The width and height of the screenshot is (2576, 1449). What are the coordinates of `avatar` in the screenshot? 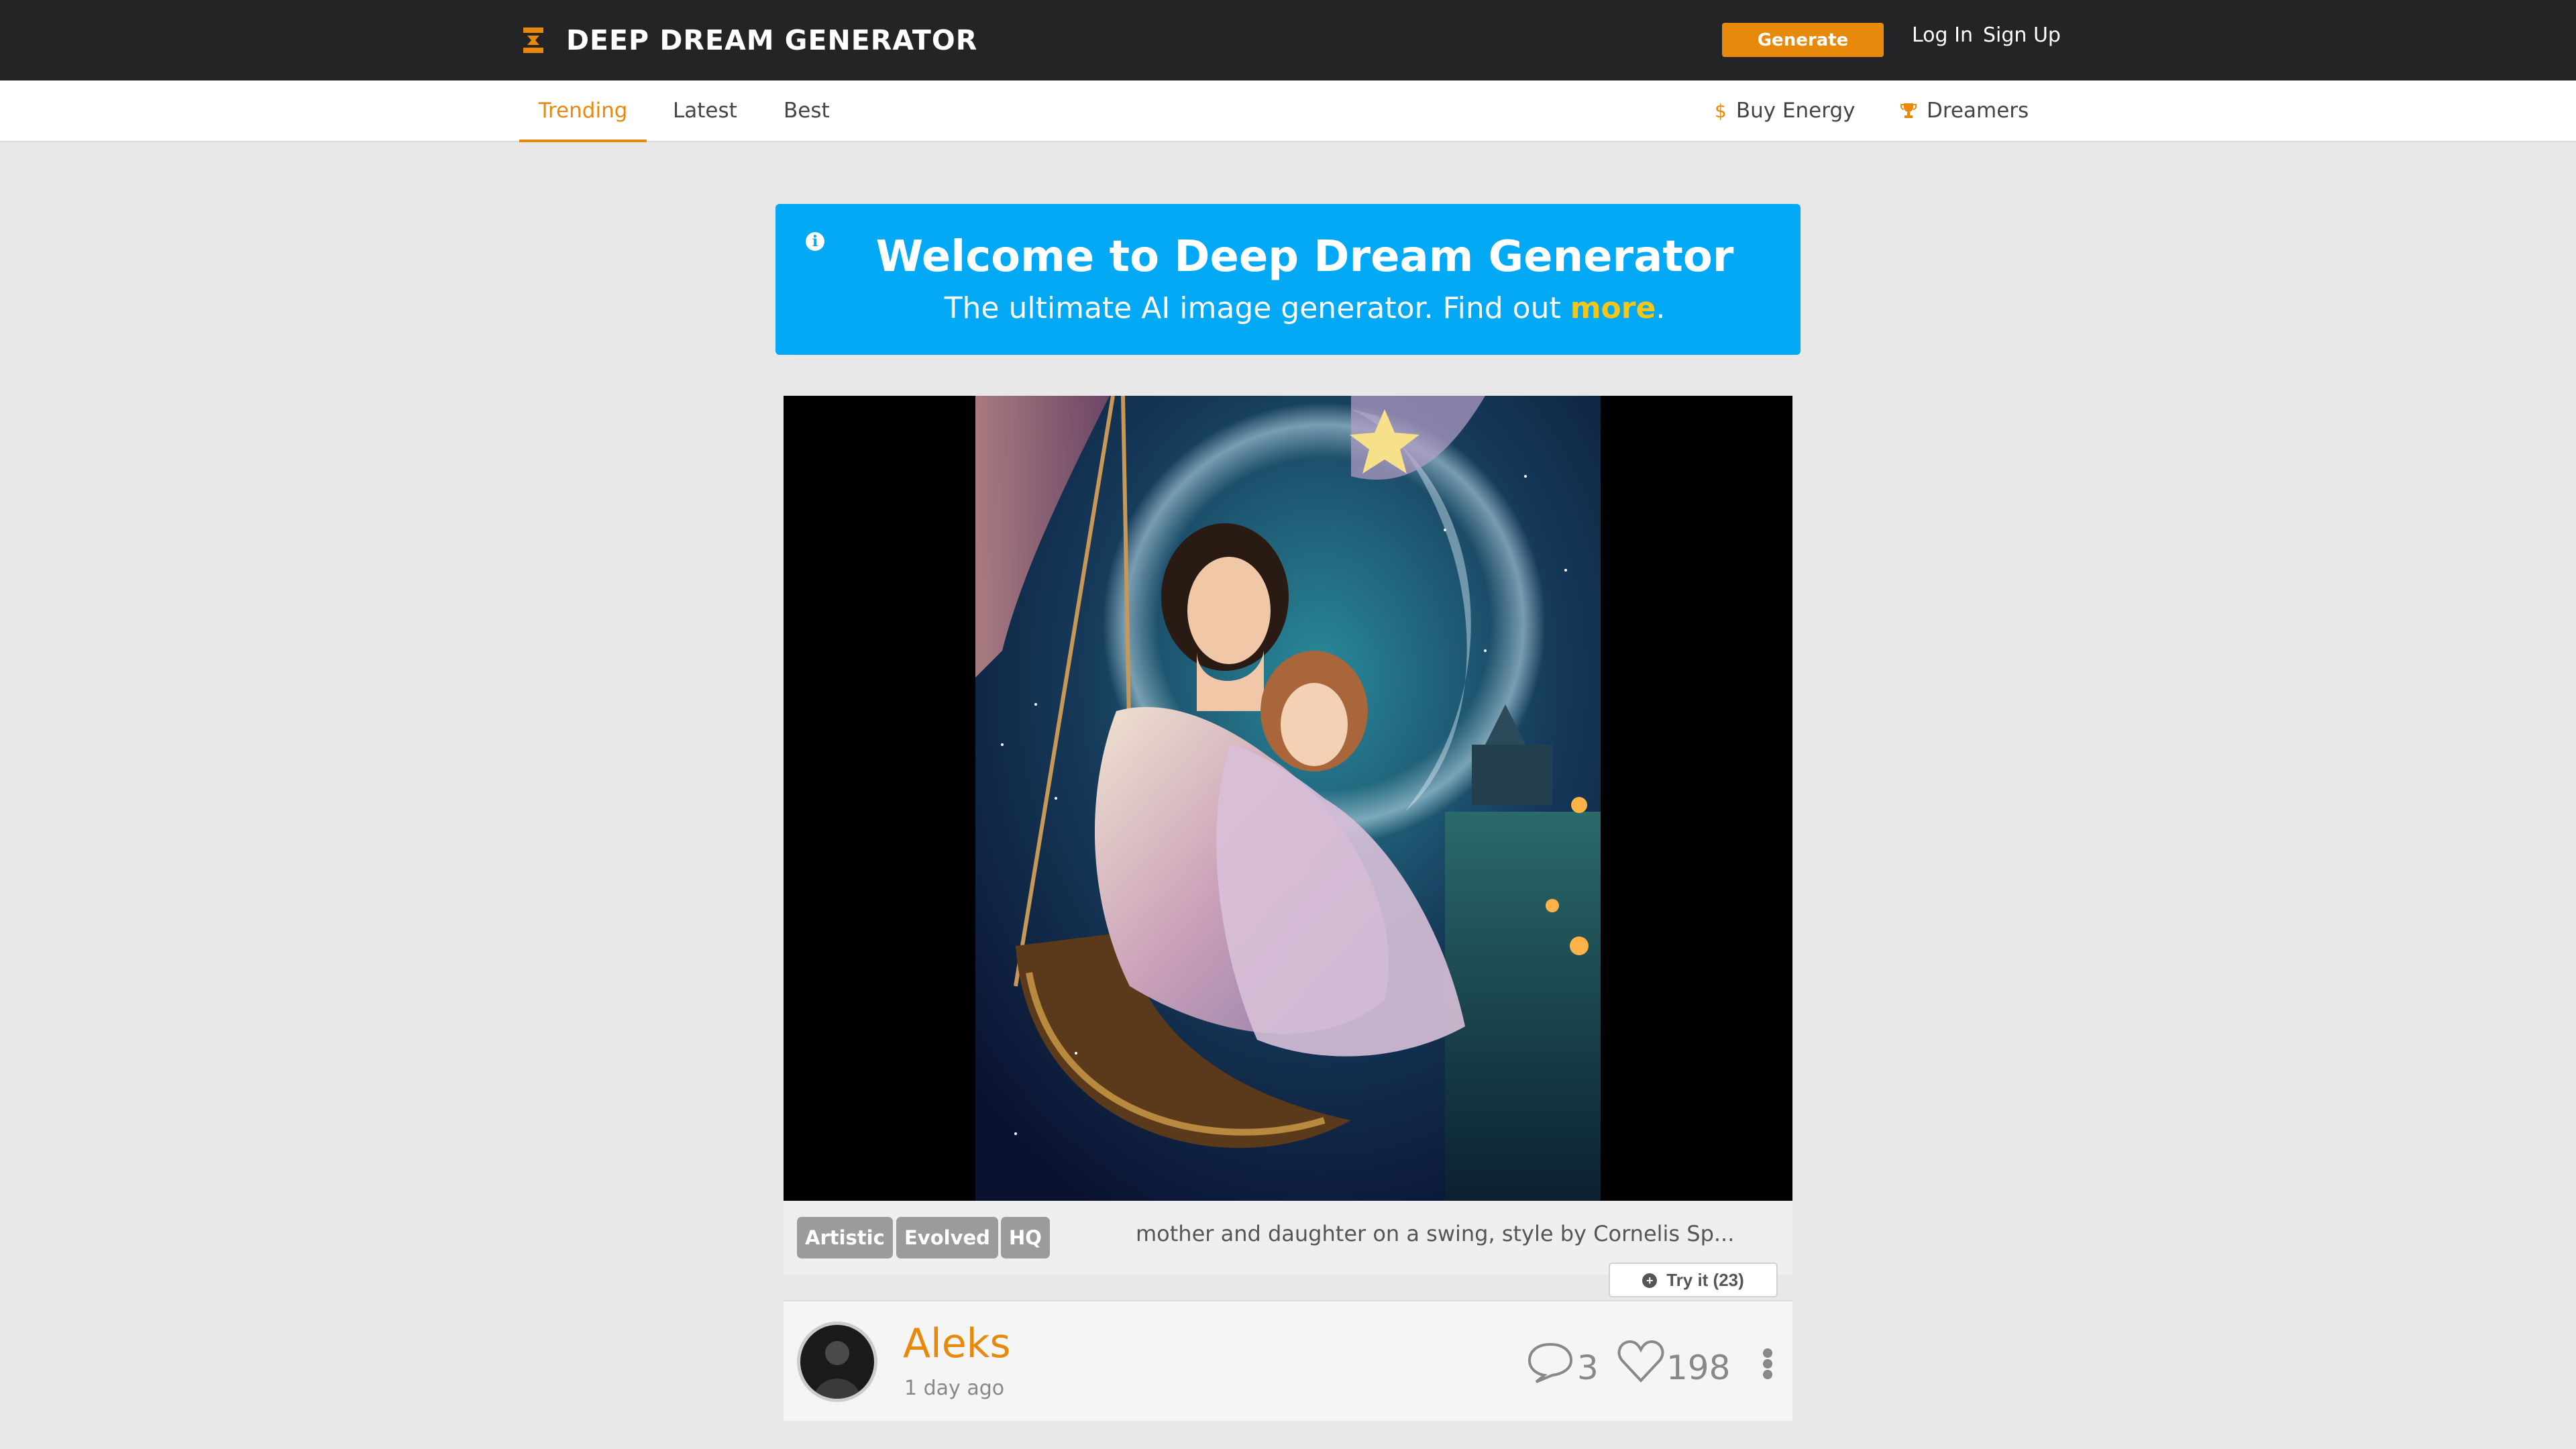 It's located at (837, 1362).